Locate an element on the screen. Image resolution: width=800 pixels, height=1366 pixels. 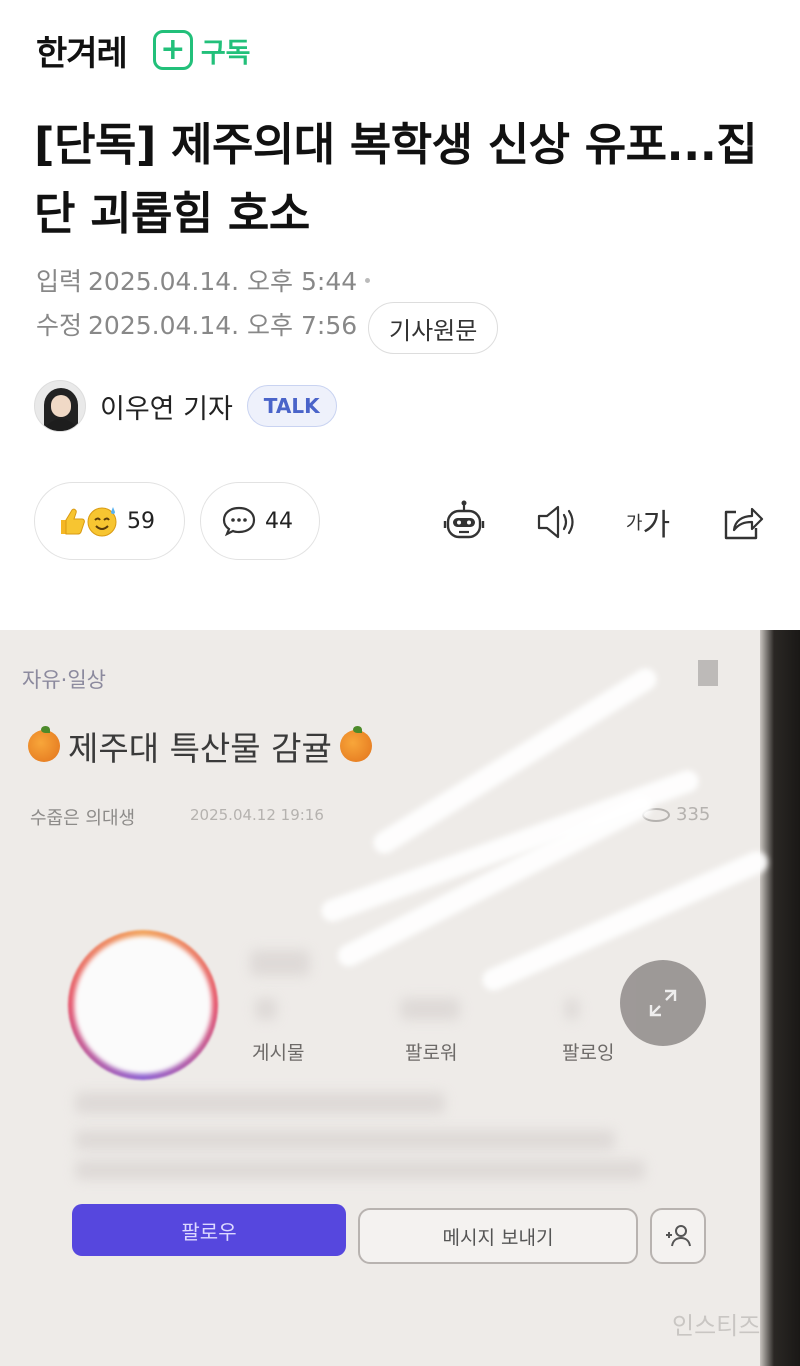
ai-summary-button is located at coordinates (464, 522).